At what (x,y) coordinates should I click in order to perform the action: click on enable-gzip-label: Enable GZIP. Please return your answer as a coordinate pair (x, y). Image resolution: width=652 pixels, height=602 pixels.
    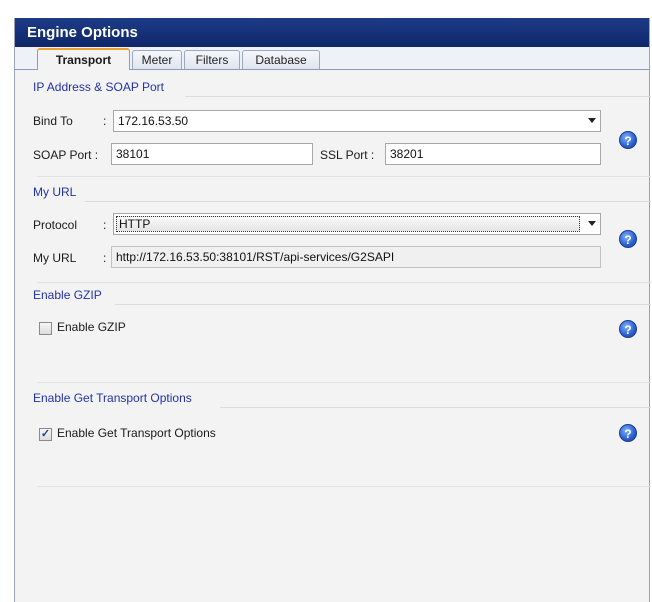
    Looking at the image, I should click on (91, 327).